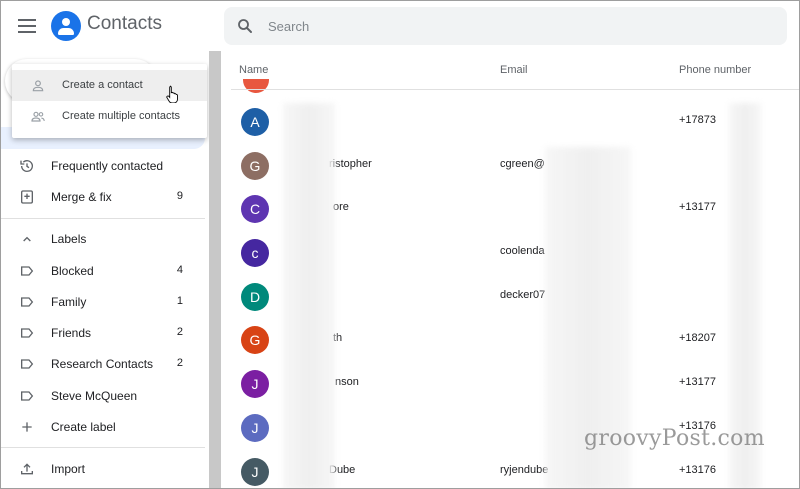  Describe the element at coordinates (27, 469) in the screenshot. I see `import-icon` at that location.